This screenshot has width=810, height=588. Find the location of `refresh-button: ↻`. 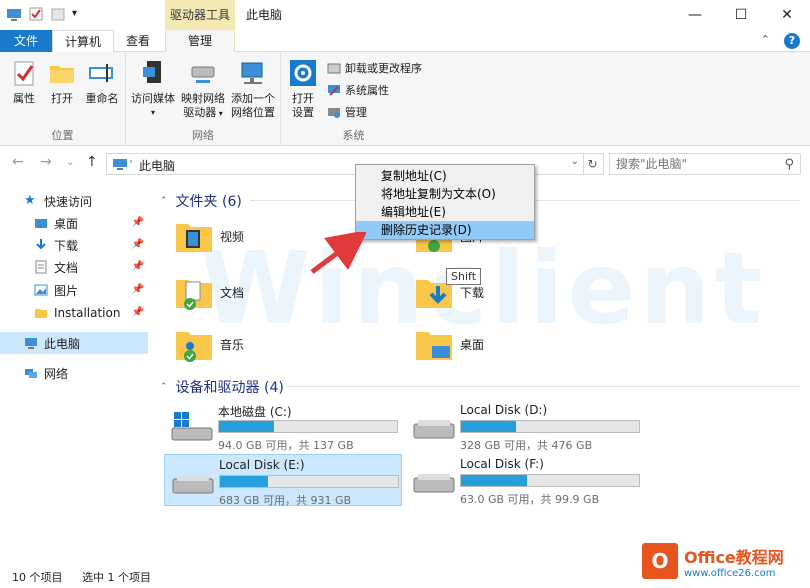

refresh-button: ↻ is located at coordinates (593, 164).